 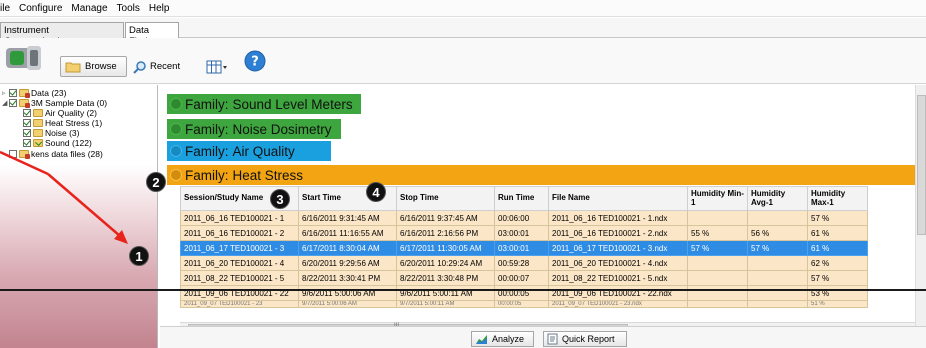 I want to click on callout-number-3: 3, so click(x=280, y=199).